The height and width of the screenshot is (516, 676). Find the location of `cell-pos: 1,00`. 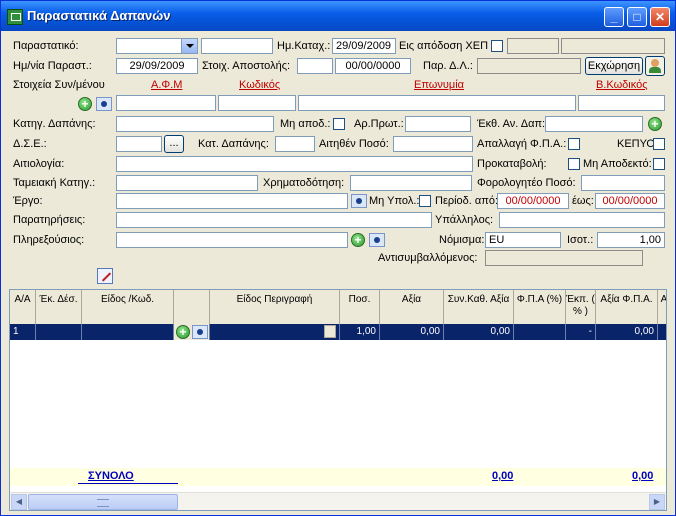

cell-pos: 1,00 is located at coordinates (360, 332).